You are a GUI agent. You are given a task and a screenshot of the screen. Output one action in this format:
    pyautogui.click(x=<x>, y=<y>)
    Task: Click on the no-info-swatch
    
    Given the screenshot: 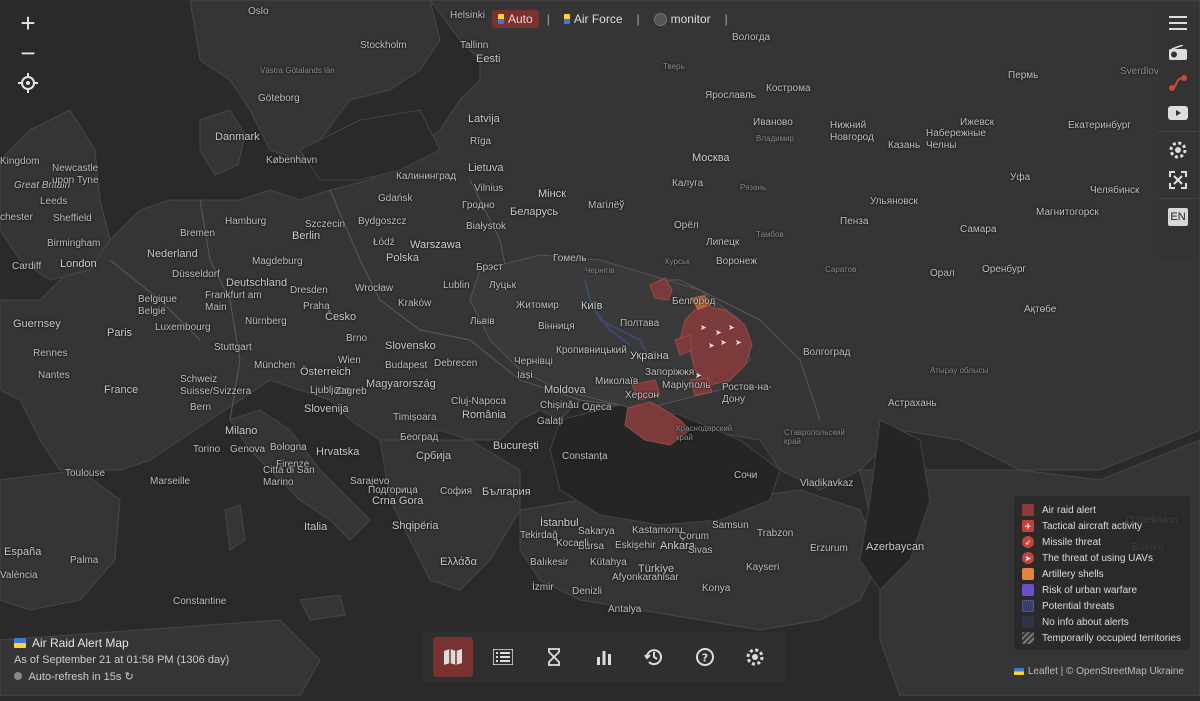 What is the action you would take?
    pyautogui.click(x=1028, y=622)
    